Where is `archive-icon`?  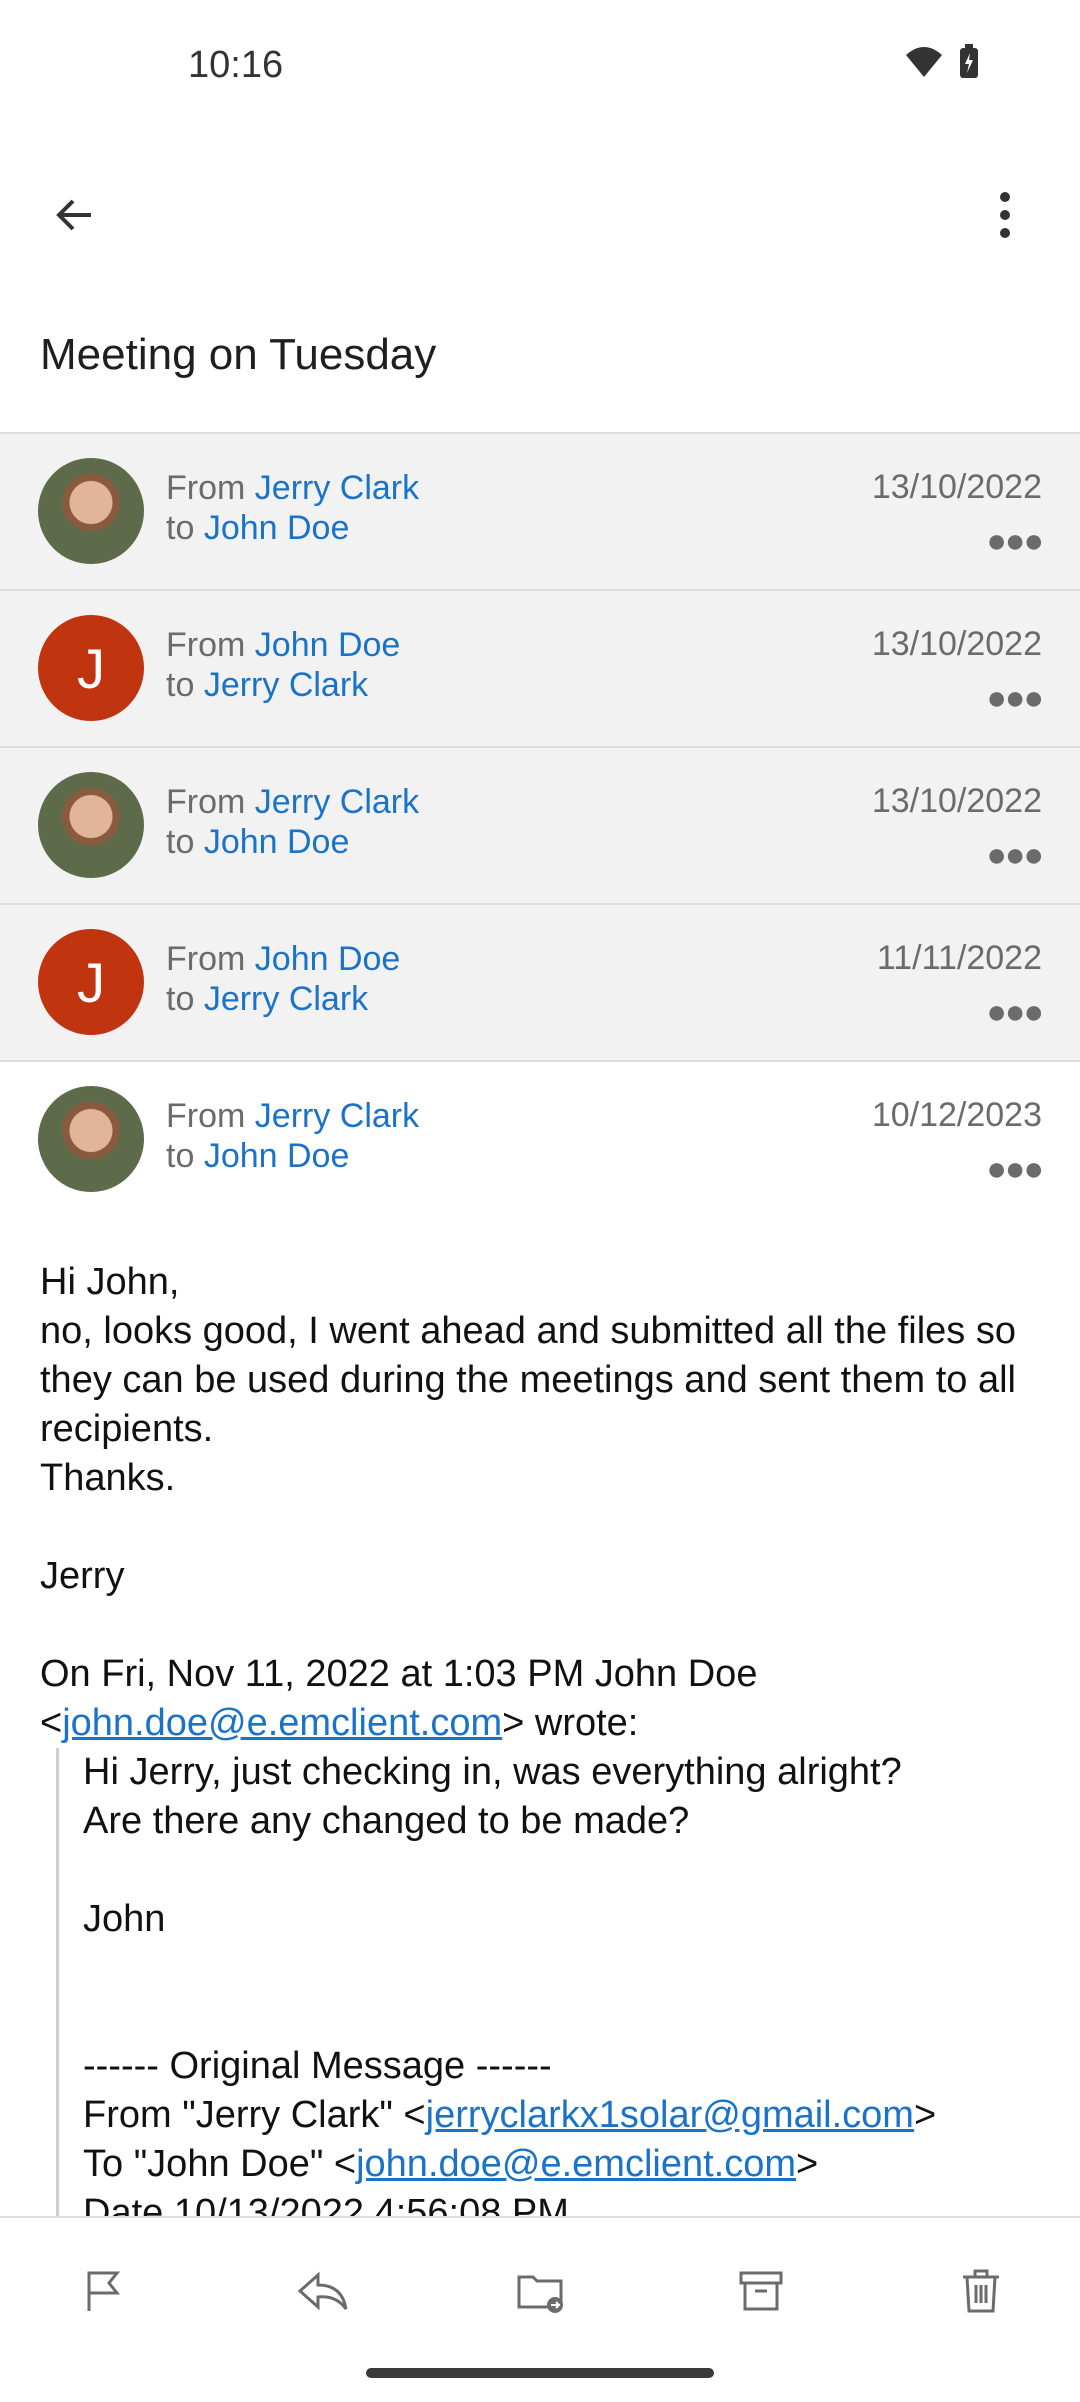 archive-icon is located at coordinates (761, 2291).